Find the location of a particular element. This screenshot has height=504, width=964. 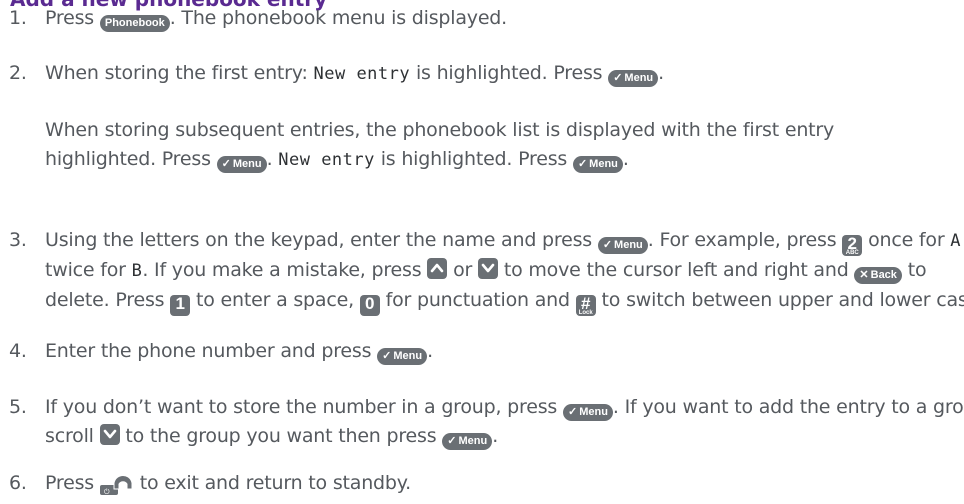

step-number: 2. is located at coordinates (18, 73).